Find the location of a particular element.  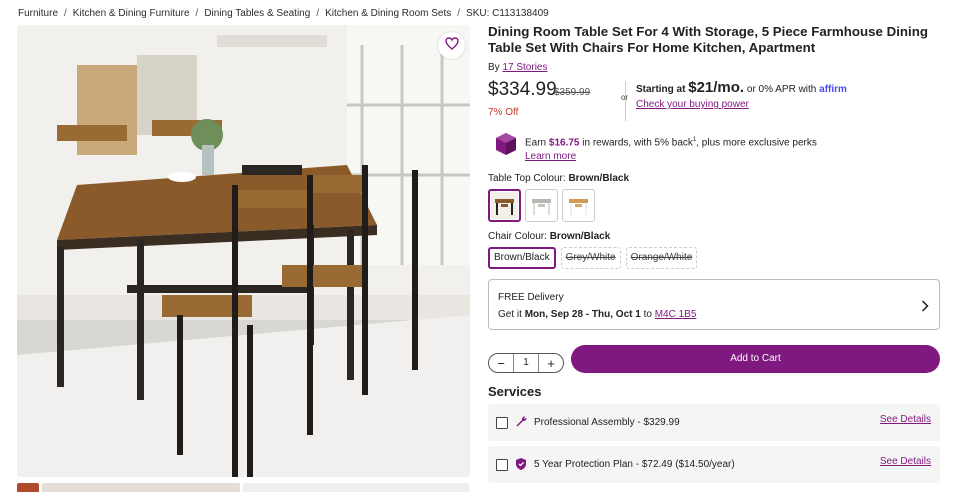

brand-line: By 17 Stories is located at coordinates (518, 67).